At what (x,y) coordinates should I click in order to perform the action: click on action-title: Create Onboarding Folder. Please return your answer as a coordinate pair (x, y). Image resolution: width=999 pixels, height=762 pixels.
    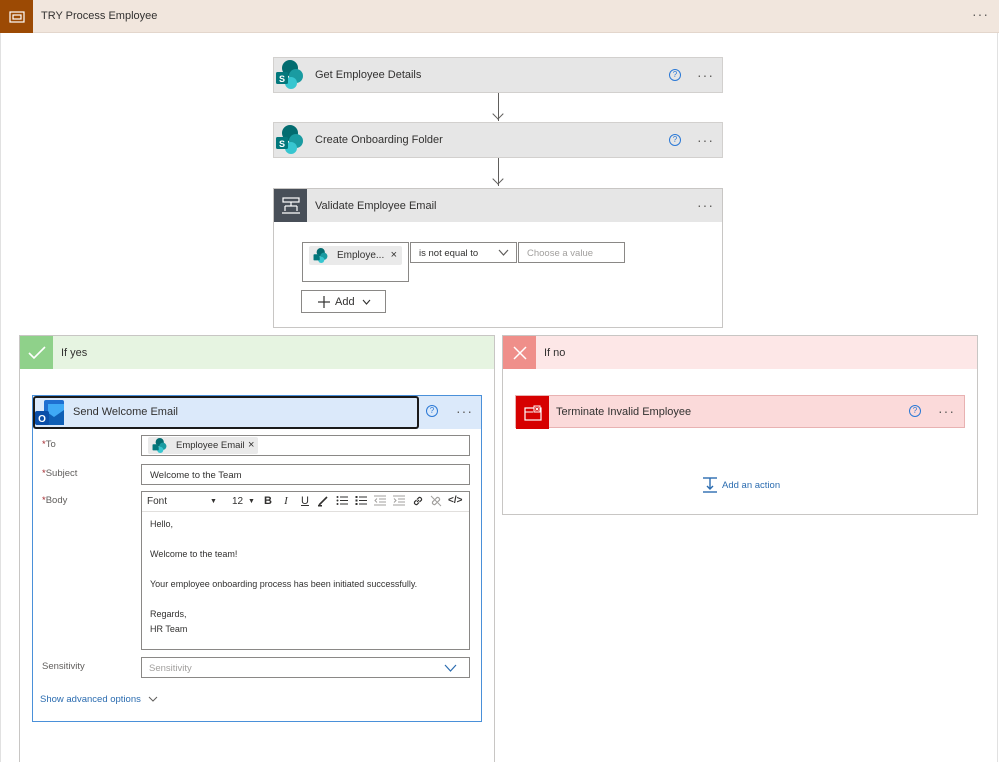
    Looking at the image, I should click on (379, 140).